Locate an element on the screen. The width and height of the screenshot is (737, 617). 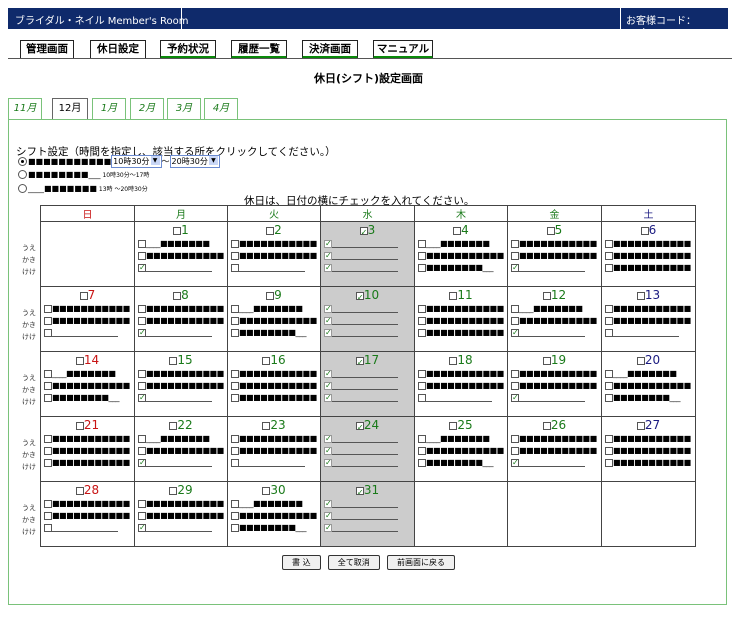
month-tab-2: 2月 is located at coordinates (147, 108).